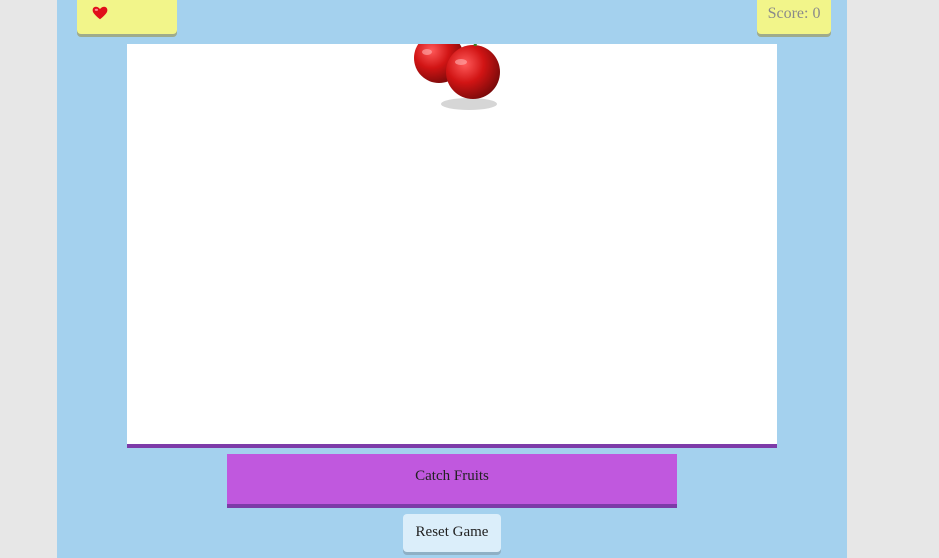 Image resolution: width=939 pixels, height=558 pixels. I want to click on reset-game-button: Reset Game, so click(452, 533).